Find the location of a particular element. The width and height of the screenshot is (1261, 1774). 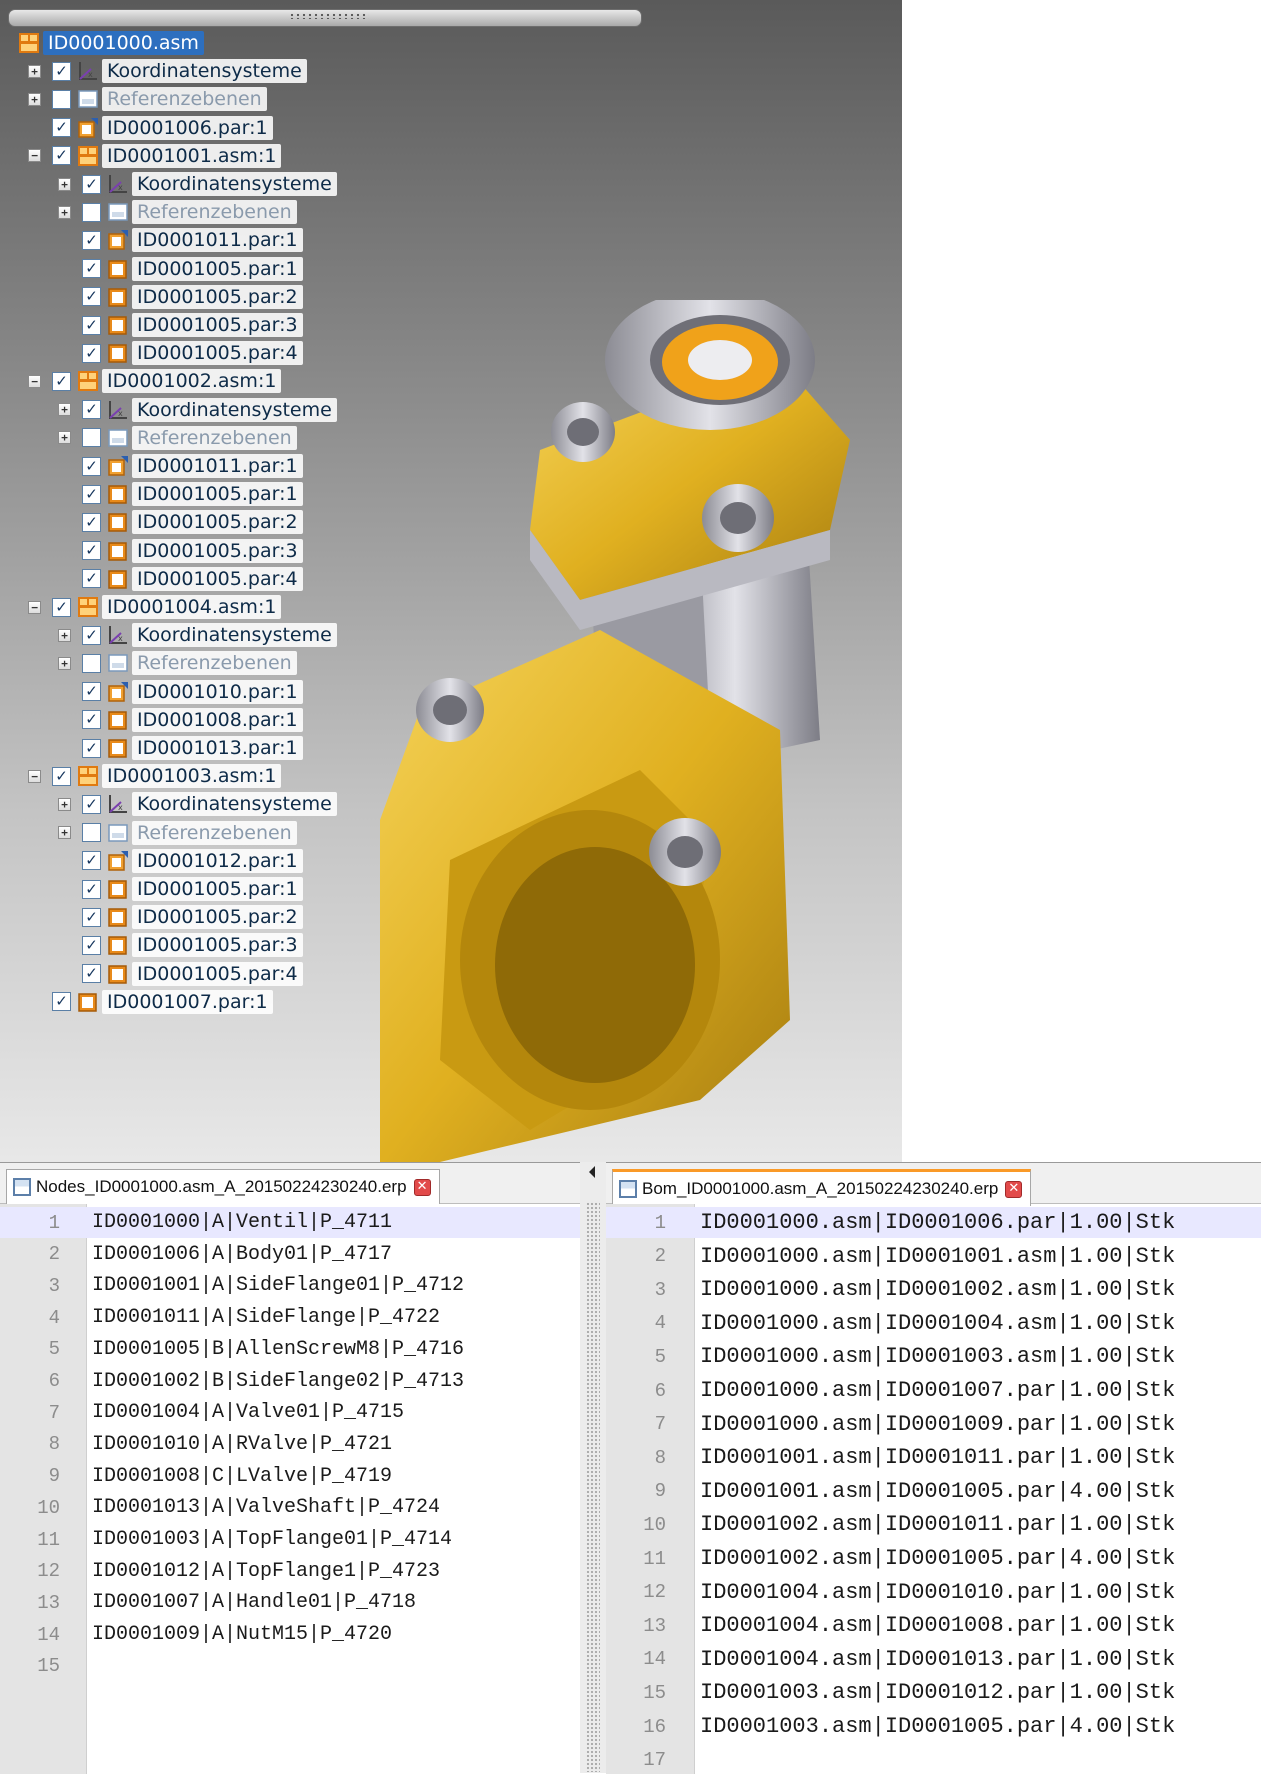

close-icon: ✕ is located at coordinates (1014, 1189).